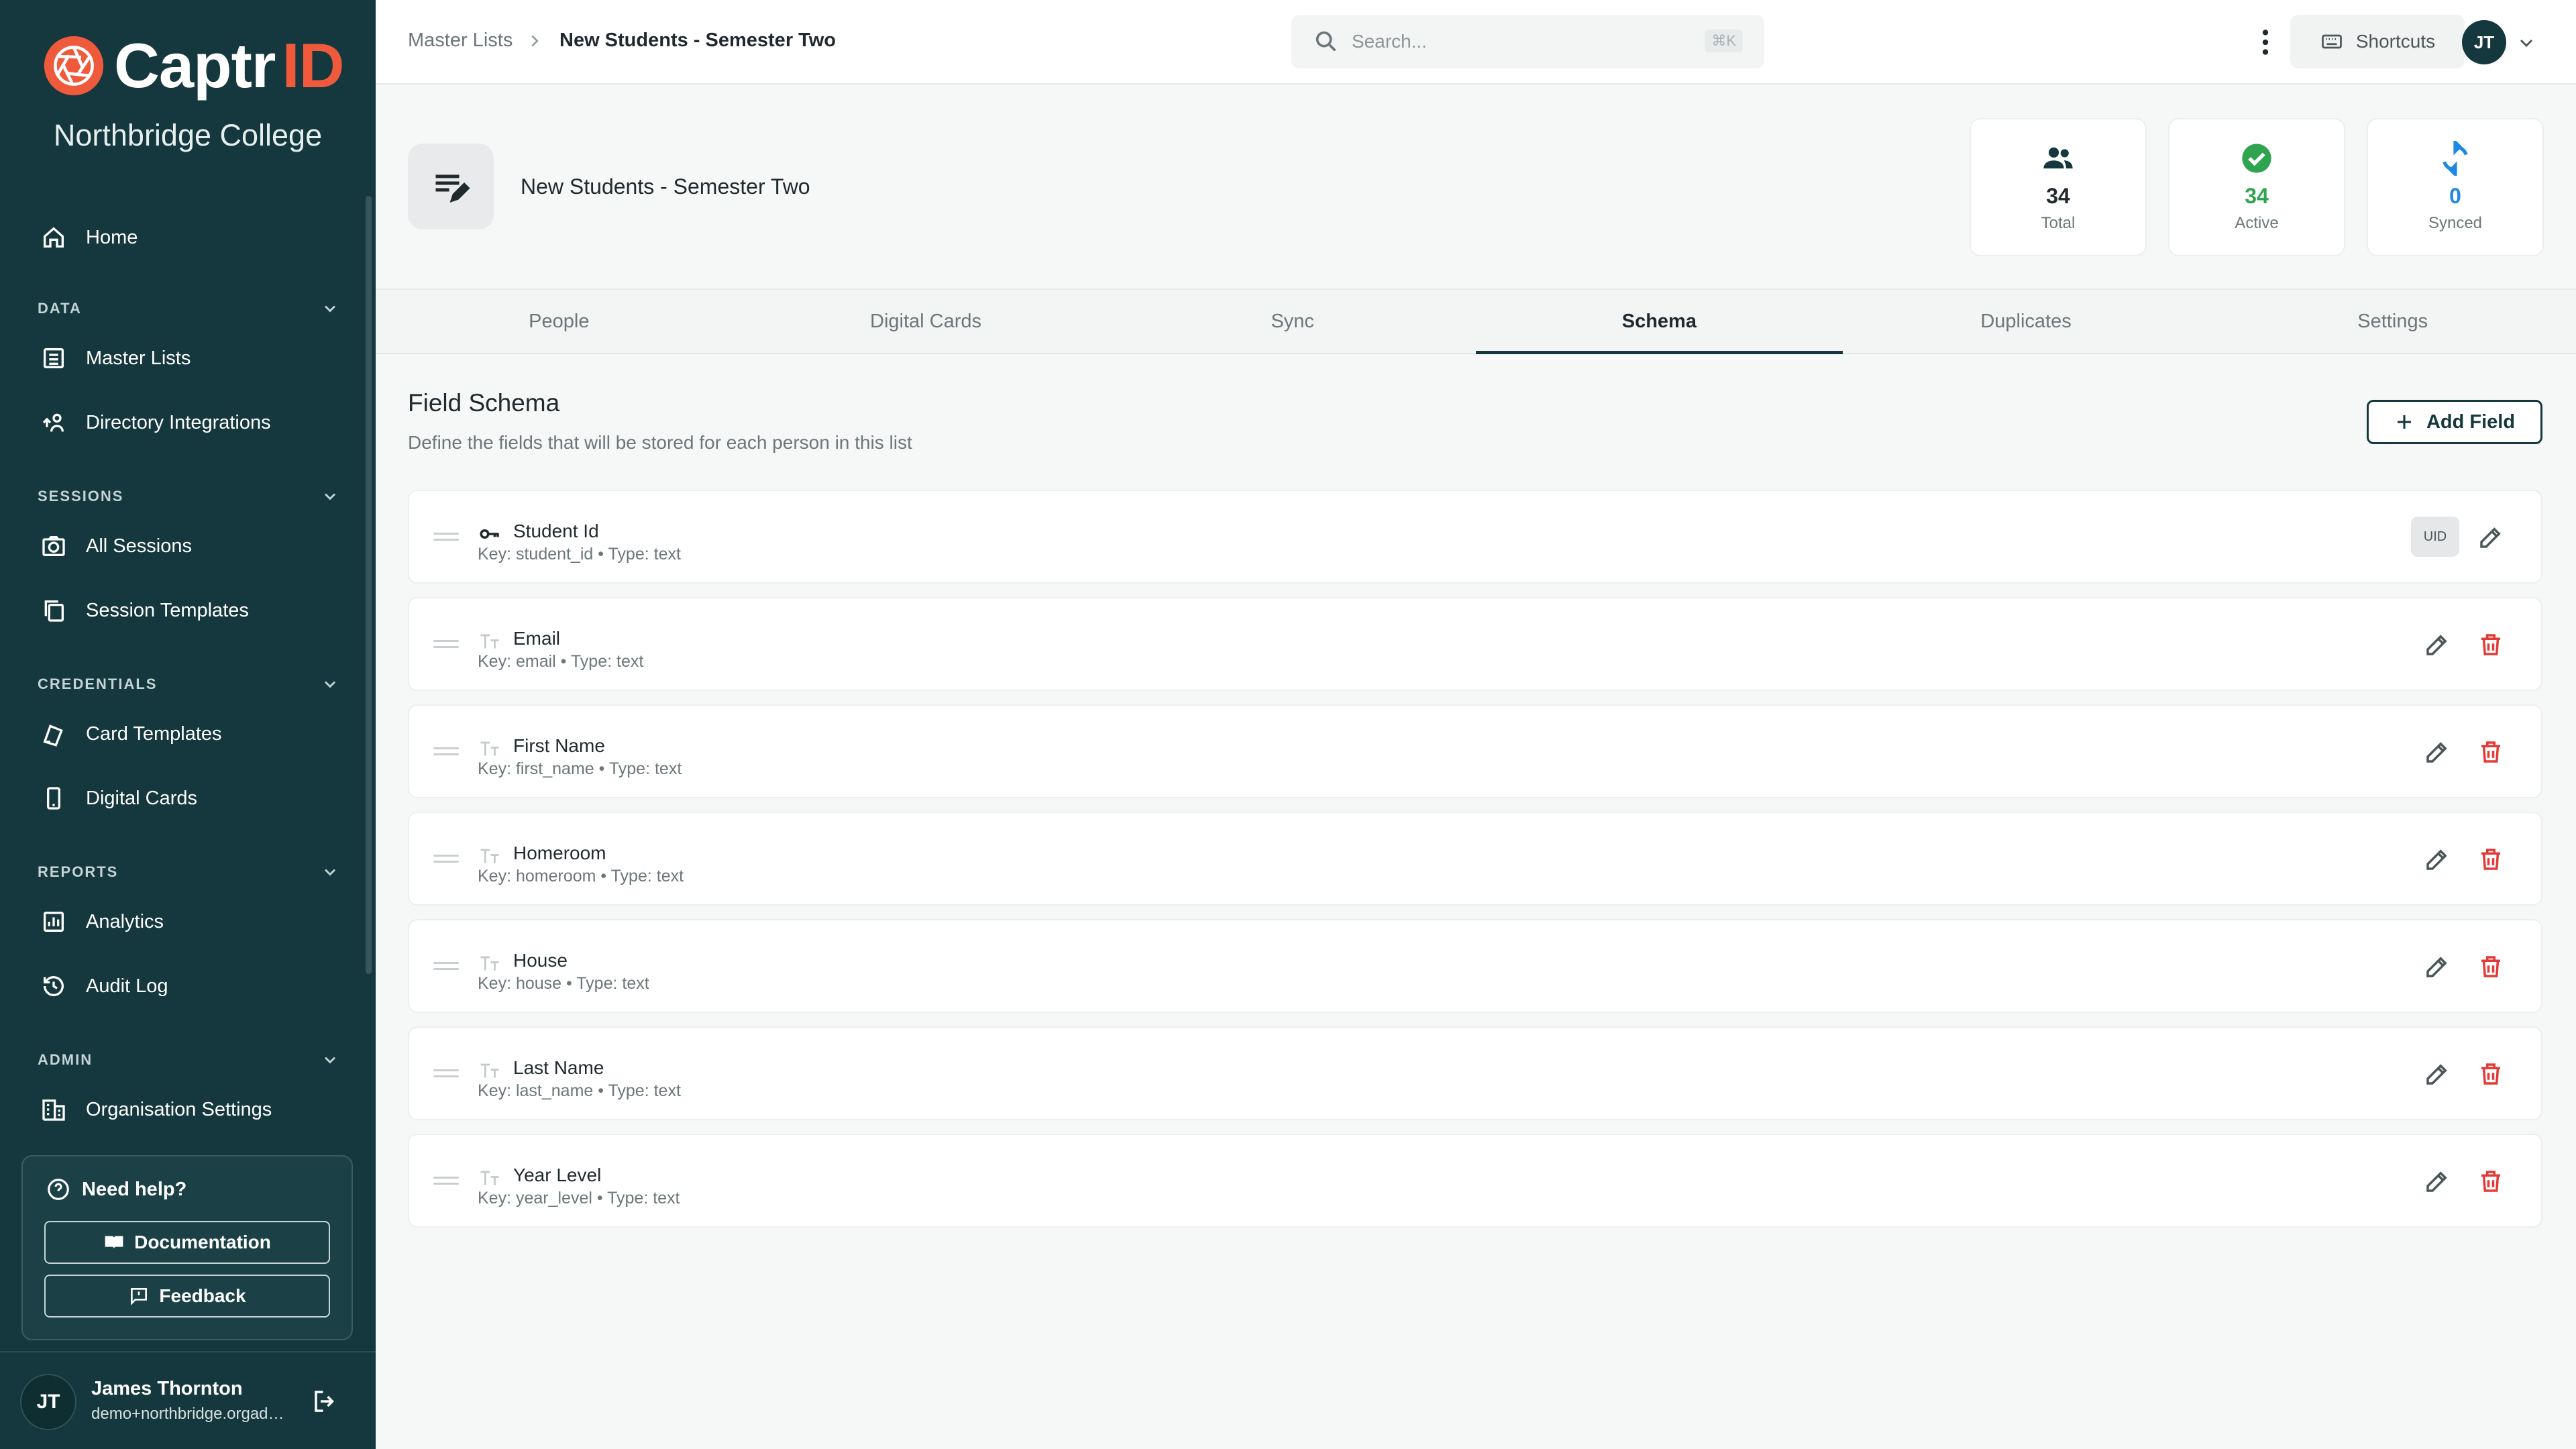 The width and height of the screenshot is (2576, 1449). Describe the element at coordinates (484, 403) in the screenshot. I see `section-title: Field Schema` at that location.